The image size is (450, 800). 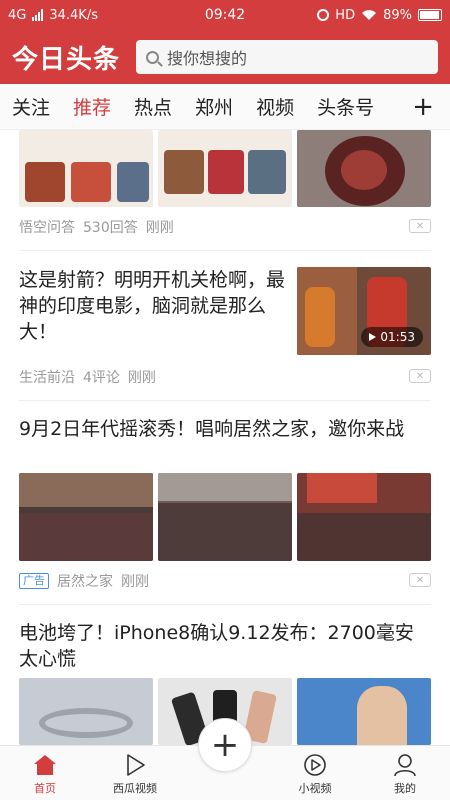 I want to click on wifi-icon, so click(x=369, y=15).